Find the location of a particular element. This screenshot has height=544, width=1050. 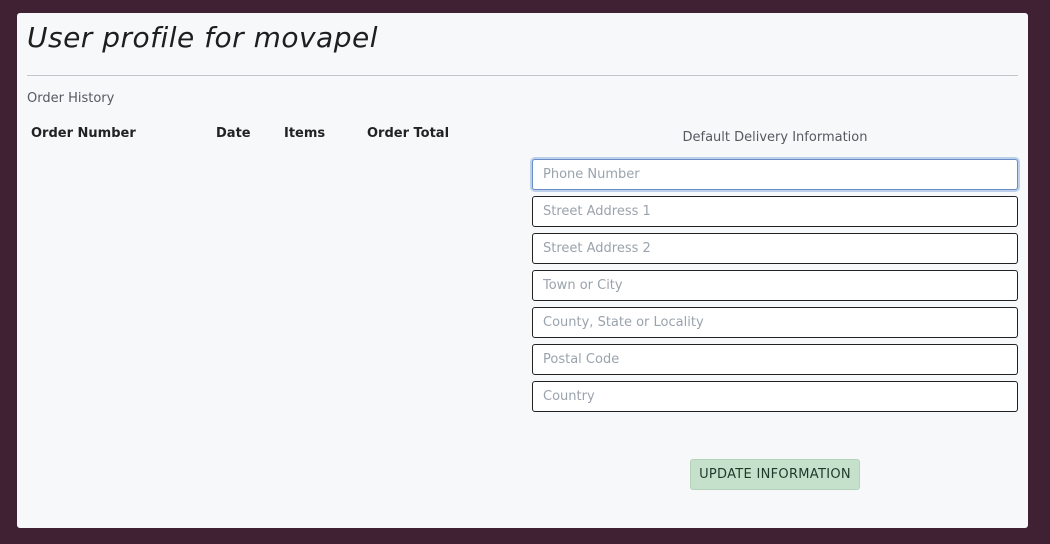

column-items: Items is located at coordinates (305, 133).